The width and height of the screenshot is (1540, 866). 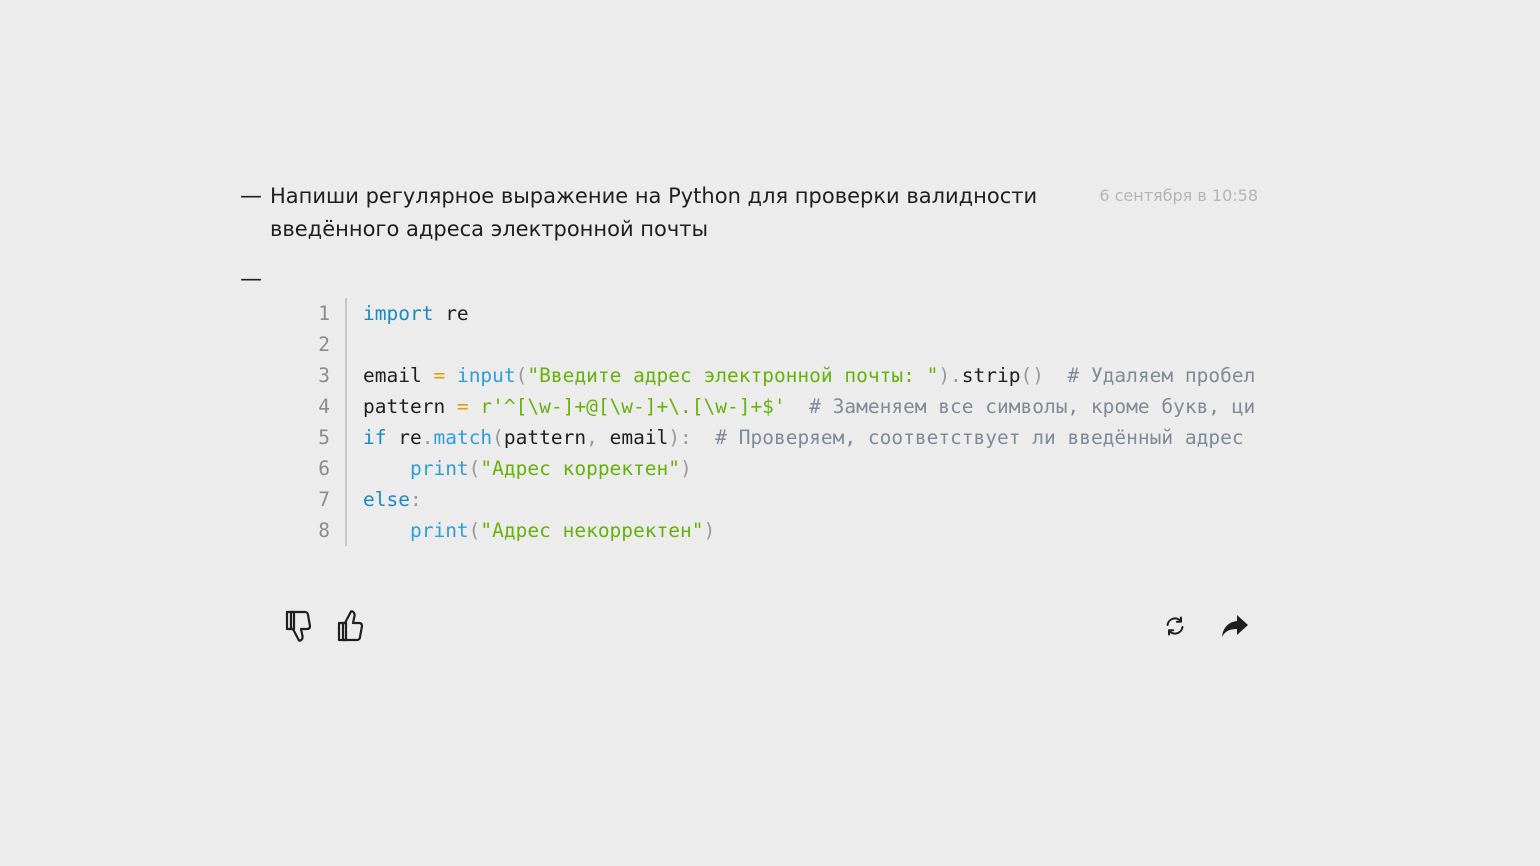 I want to click on code-token: # Удаляем пробел, so click(x=1149, y=375).